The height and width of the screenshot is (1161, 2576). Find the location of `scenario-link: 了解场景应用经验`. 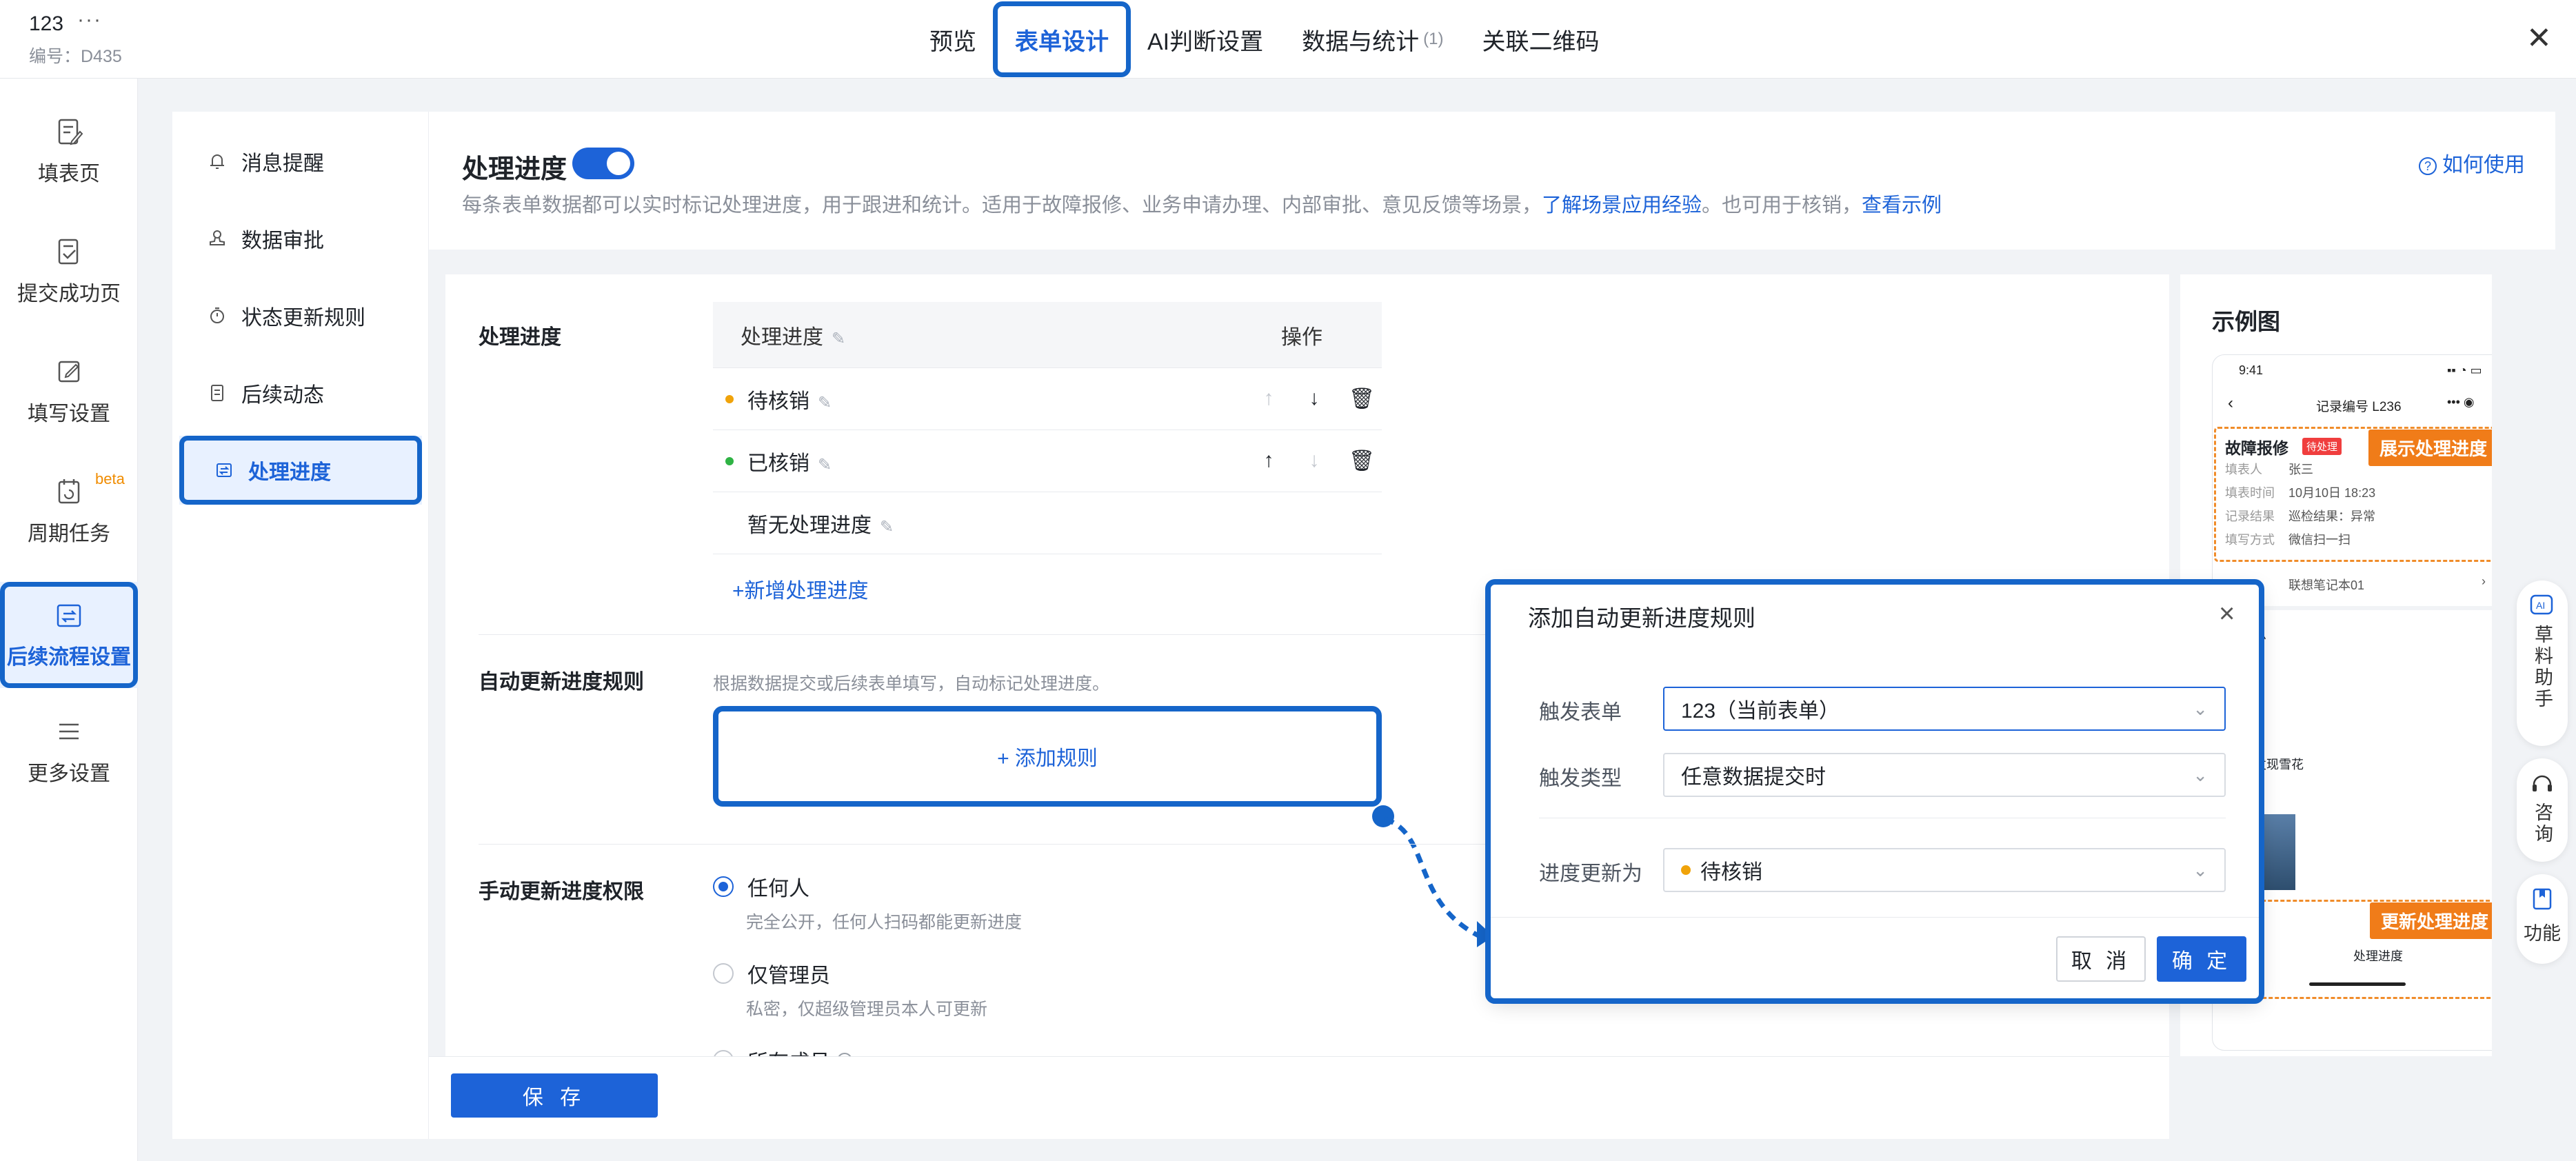

scenario-link: 了解场景应用经验 is located at coordinates (1622, 205).